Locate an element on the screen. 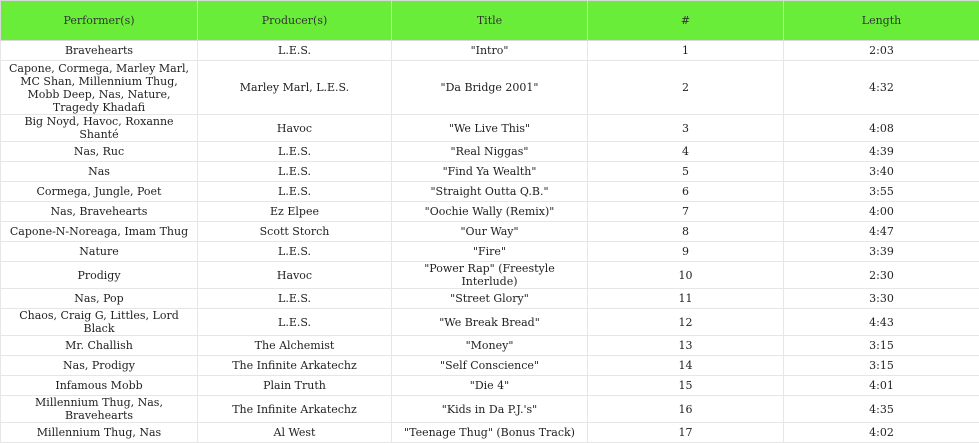 The image size is (979, 443). title-cell: "Street Glory" is located at coordinates (490, 299).